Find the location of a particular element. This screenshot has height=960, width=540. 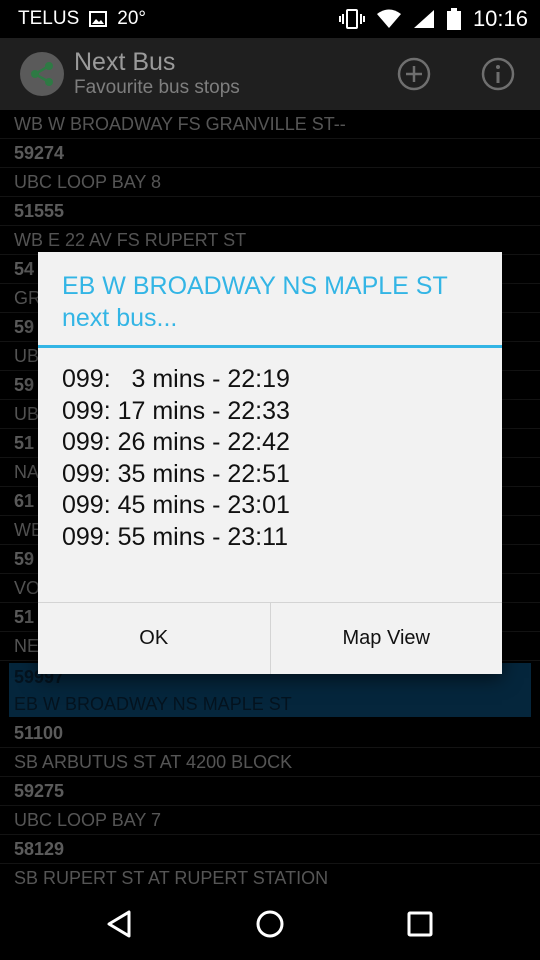

vibrate-icon is located at coordinates (351, 19).